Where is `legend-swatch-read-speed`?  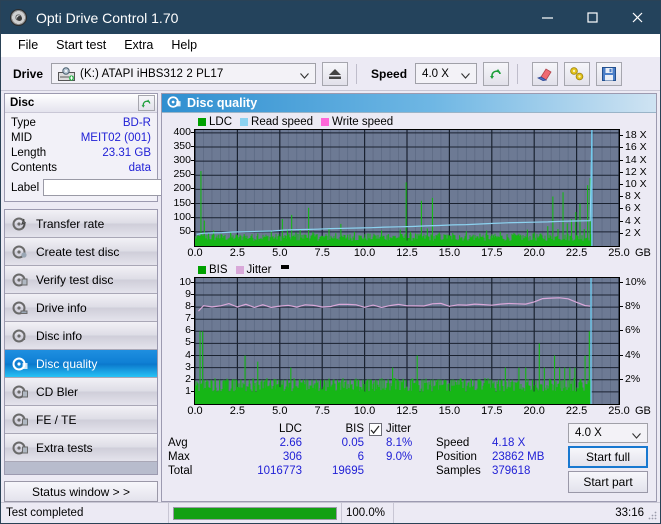
legend-swatch-read-speed is located at coordinates (244, 122).